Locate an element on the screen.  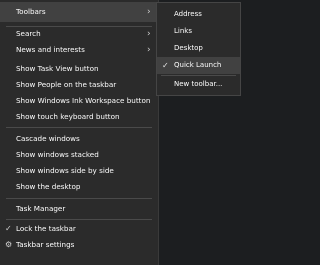
submenu-item-links: Links is located at coordinates (198, 31).